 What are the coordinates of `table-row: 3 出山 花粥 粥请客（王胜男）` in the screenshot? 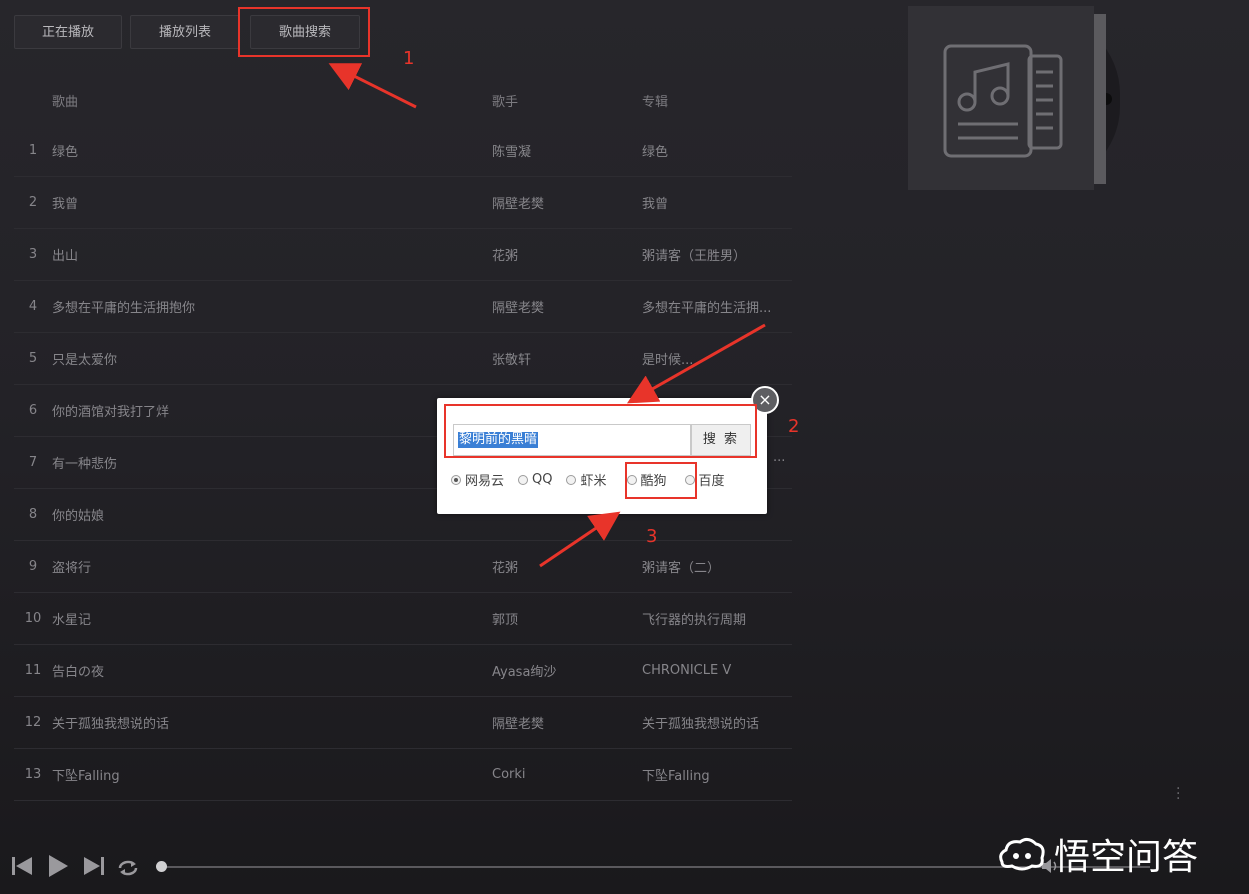 It's located at (403, 255).